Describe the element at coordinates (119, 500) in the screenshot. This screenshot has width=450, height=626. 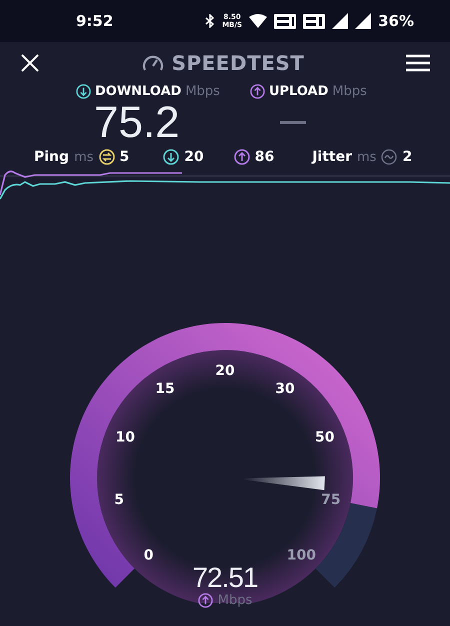
I see `tick-label: 5` at that location.